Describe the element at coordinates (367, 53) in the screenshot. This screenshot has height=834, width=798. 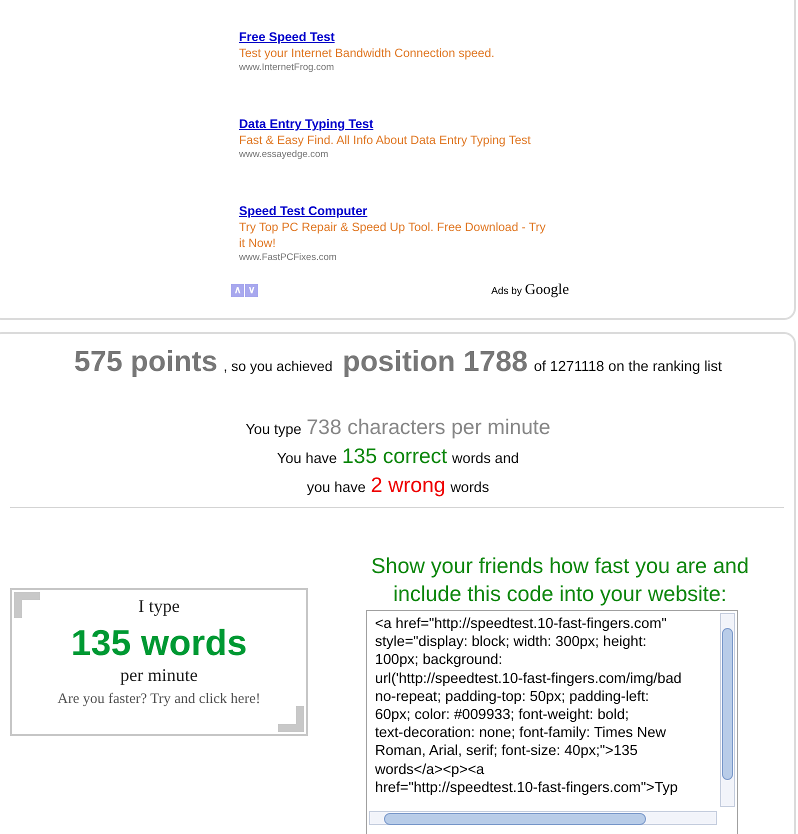
I see `ad-text: Test your Internet Bandwidth Connection speed.` at that location.